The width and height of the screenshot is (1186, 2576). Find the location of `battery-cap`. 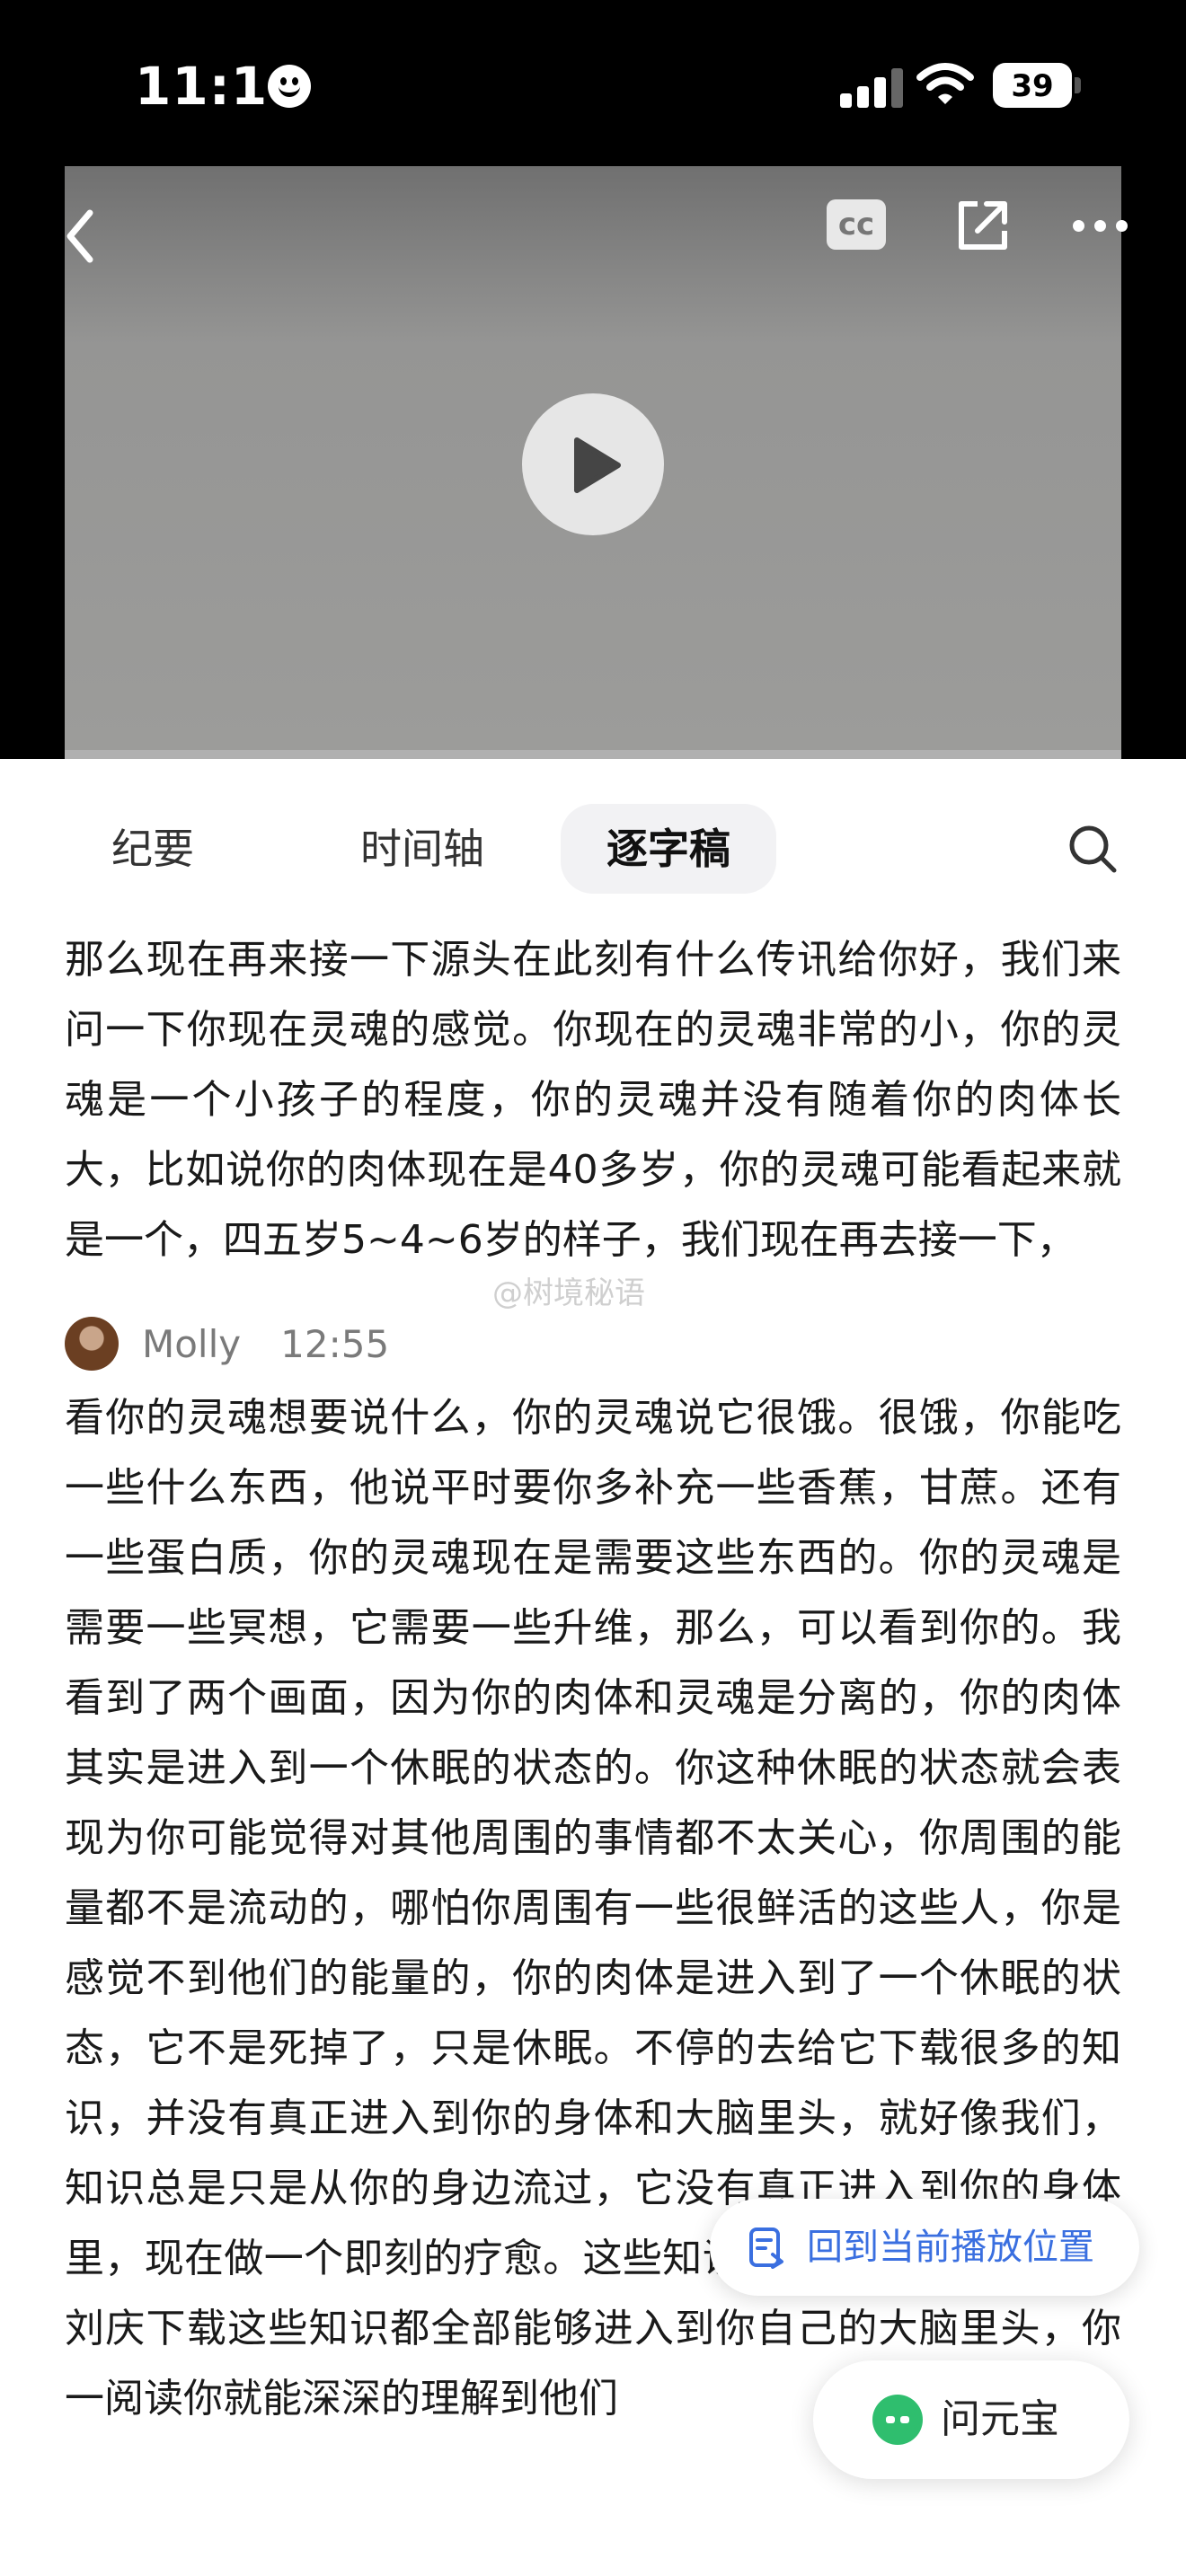

battery-cap is located at coordinates (1078, 85).